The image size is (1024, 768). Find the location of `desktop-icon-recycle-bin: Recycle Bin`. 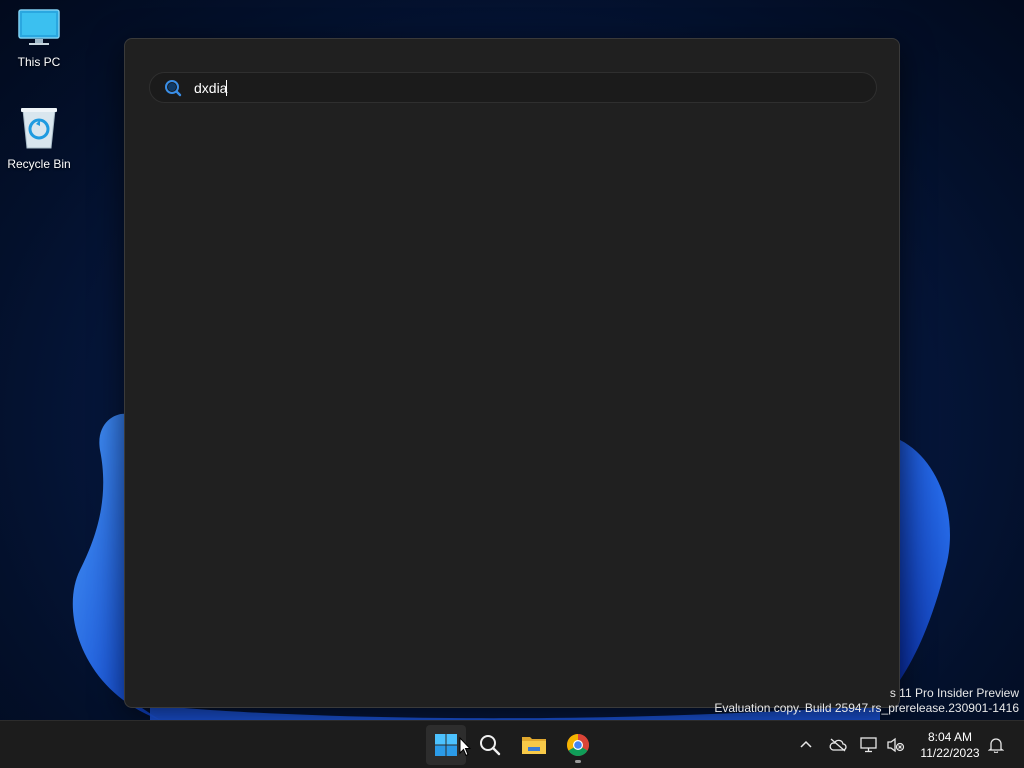

desktop-icon-recycle-bin: Recycle Bin is located at coordinates (39, 138).